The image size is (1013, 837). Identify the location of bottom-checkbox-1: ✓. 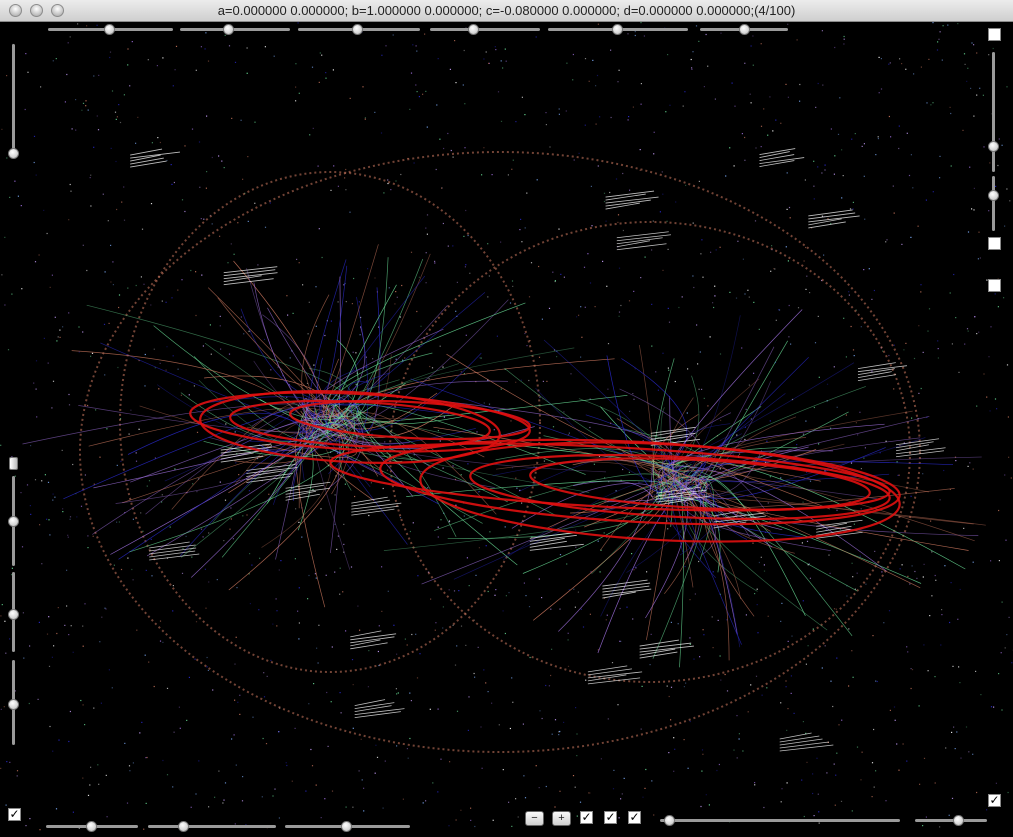
(586, 817).